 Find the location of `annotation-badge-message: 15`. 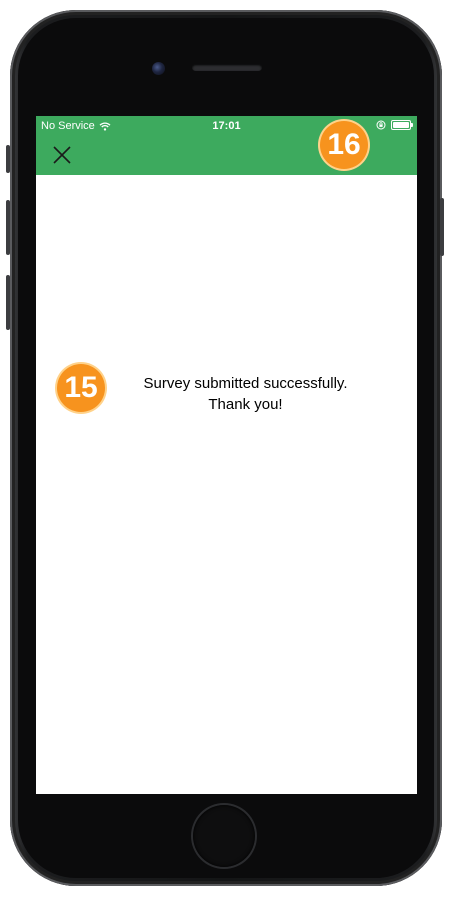

annotation-badge-message: 15 is located at coordinates (81, 388).